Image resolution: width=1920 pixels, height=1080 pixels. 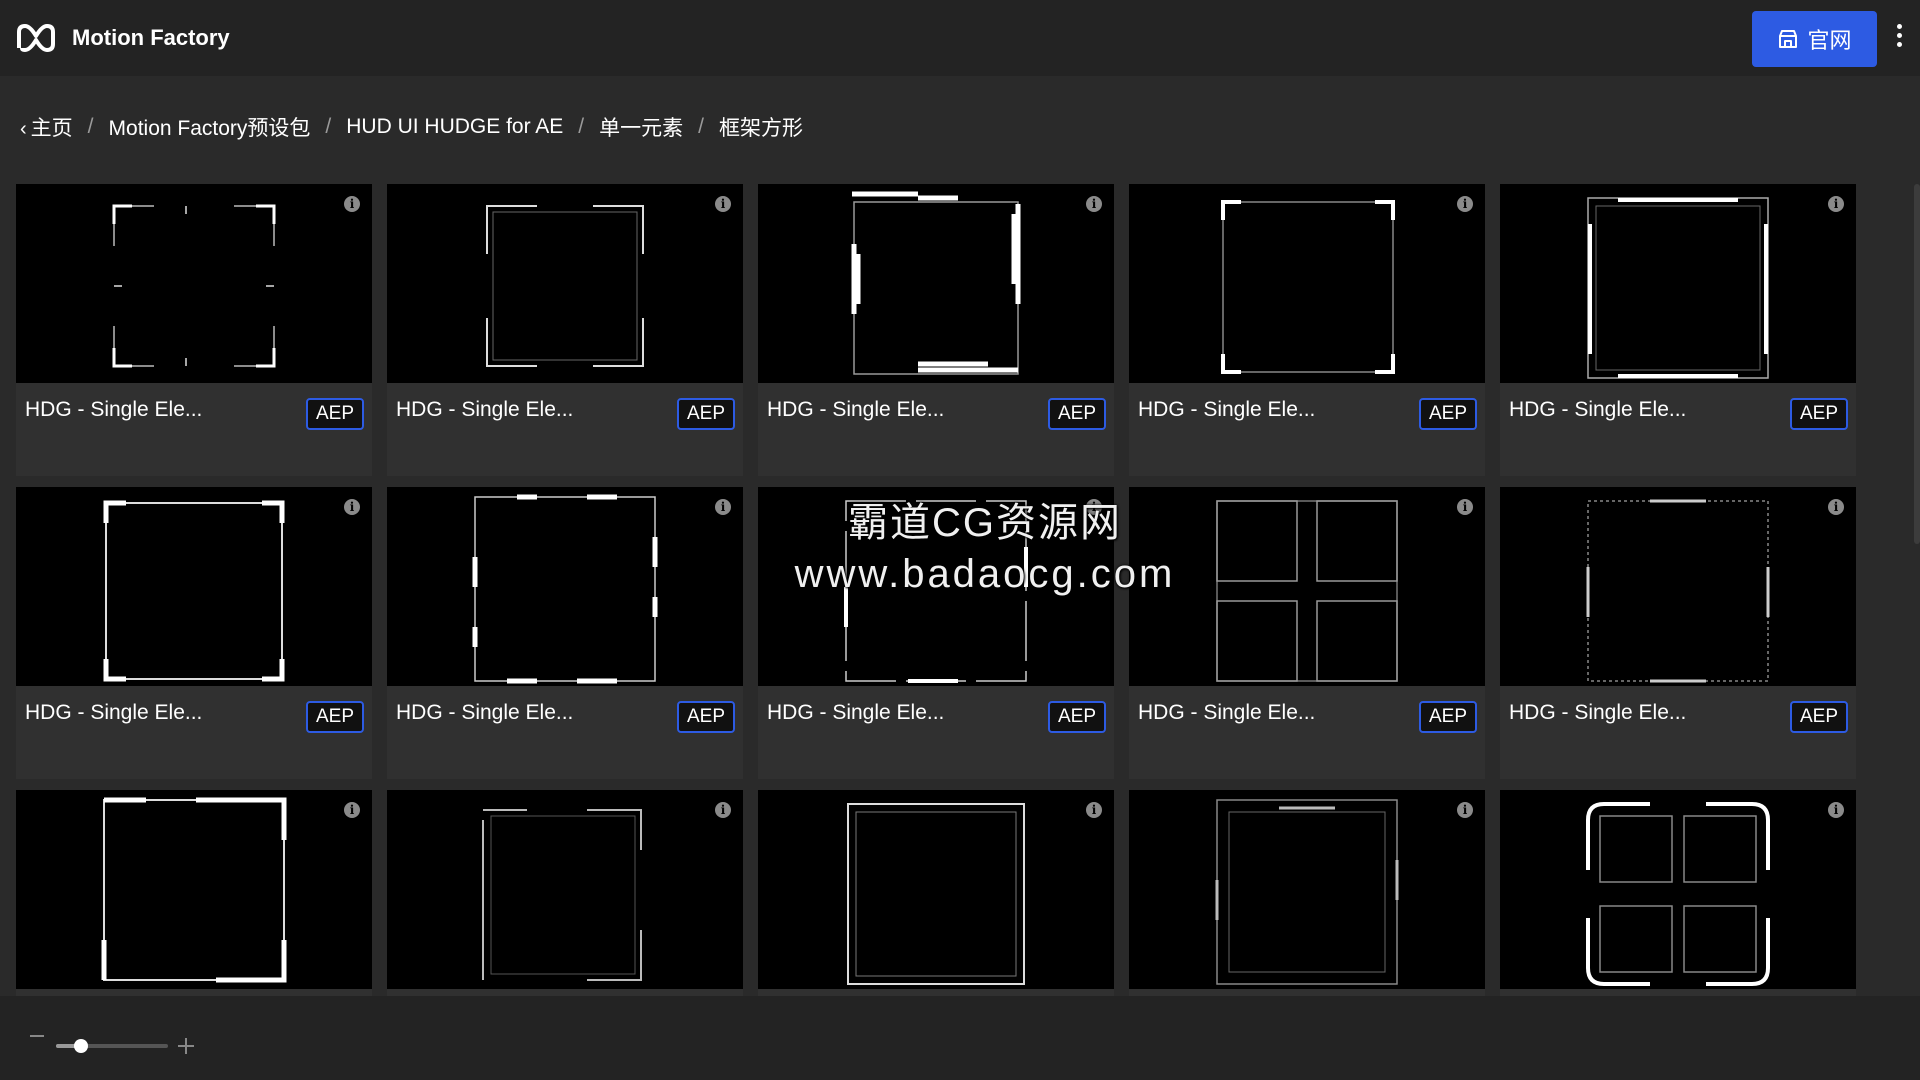 I want to click on top-bar: Motion Factory 官网, so click(x=960, y=38).